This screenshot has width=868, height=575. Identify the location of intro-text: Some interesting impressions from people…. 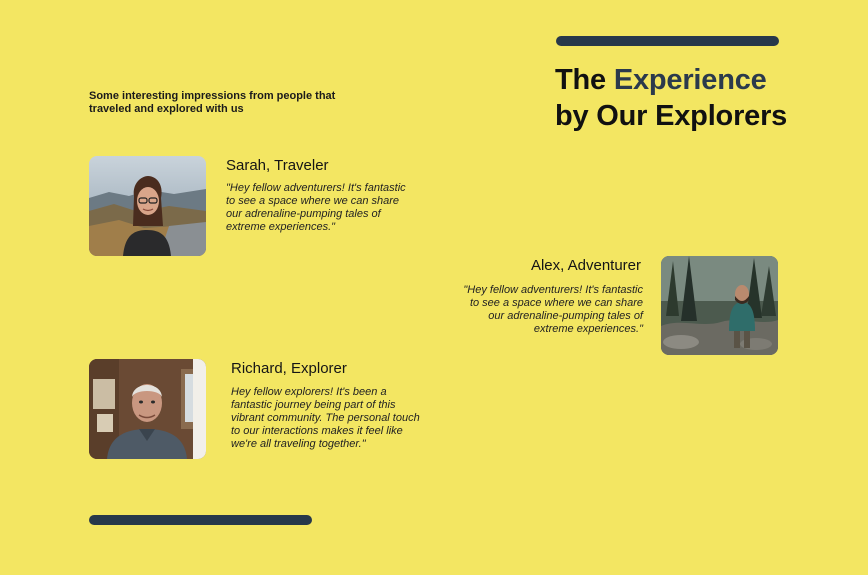
(212, 102).